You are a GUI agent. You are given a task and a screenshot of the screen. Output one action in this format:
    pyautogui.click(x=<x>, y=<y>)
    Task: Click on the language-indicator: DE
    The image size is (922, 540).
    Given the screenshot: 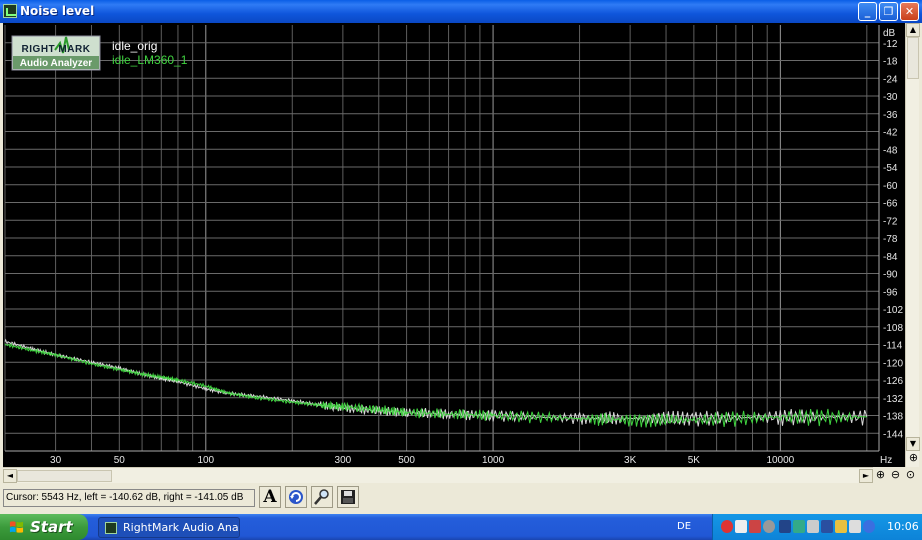 What is the action you would take?
    pyautogui.click(x=684, y=526)
    